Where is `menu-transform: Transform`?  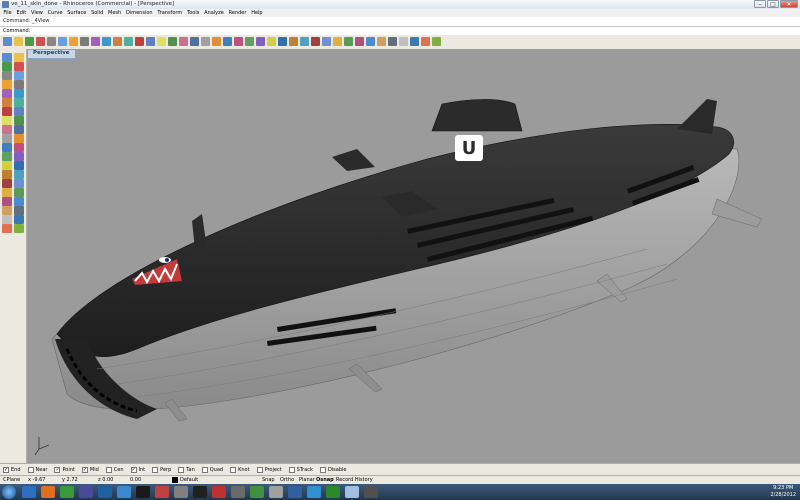 menu-transform: Transform is located at coordinates (170, 13).